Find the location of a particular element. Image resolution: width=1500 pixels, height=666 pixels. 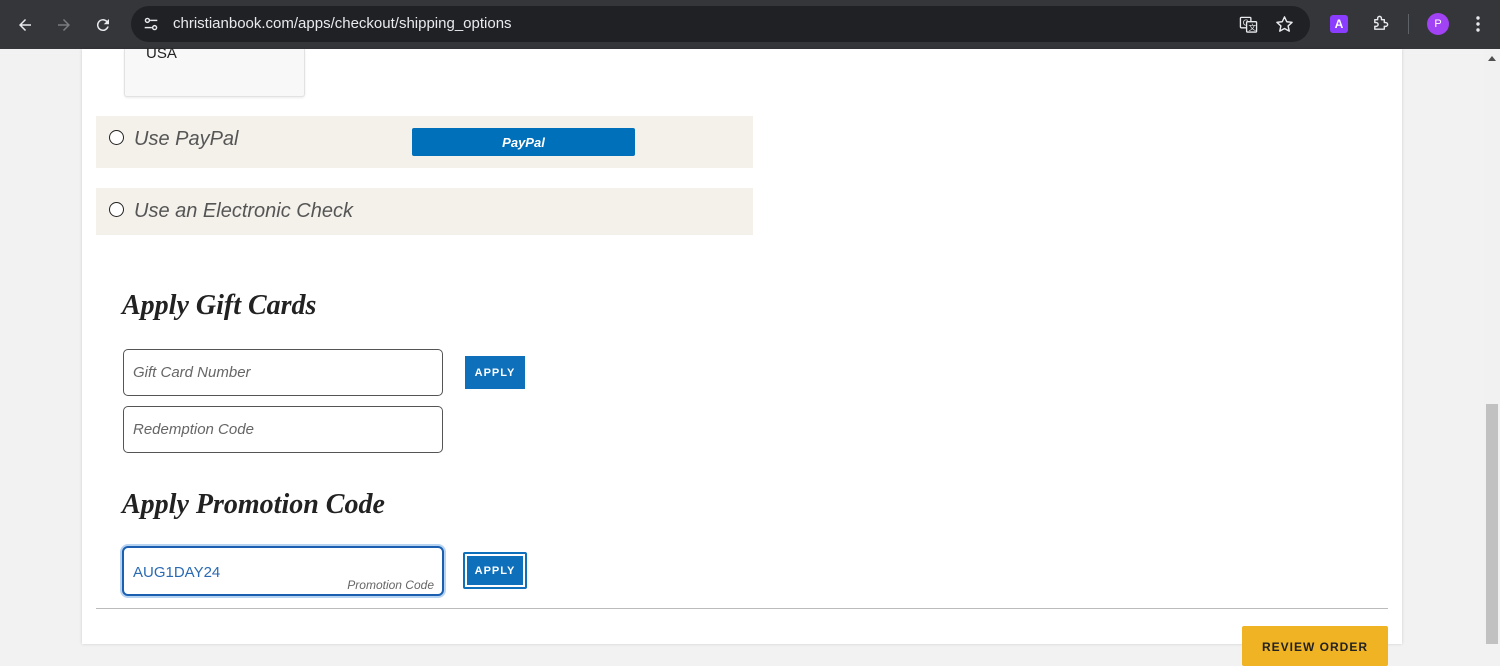

reload-icon is located at coordinates (102, 25).